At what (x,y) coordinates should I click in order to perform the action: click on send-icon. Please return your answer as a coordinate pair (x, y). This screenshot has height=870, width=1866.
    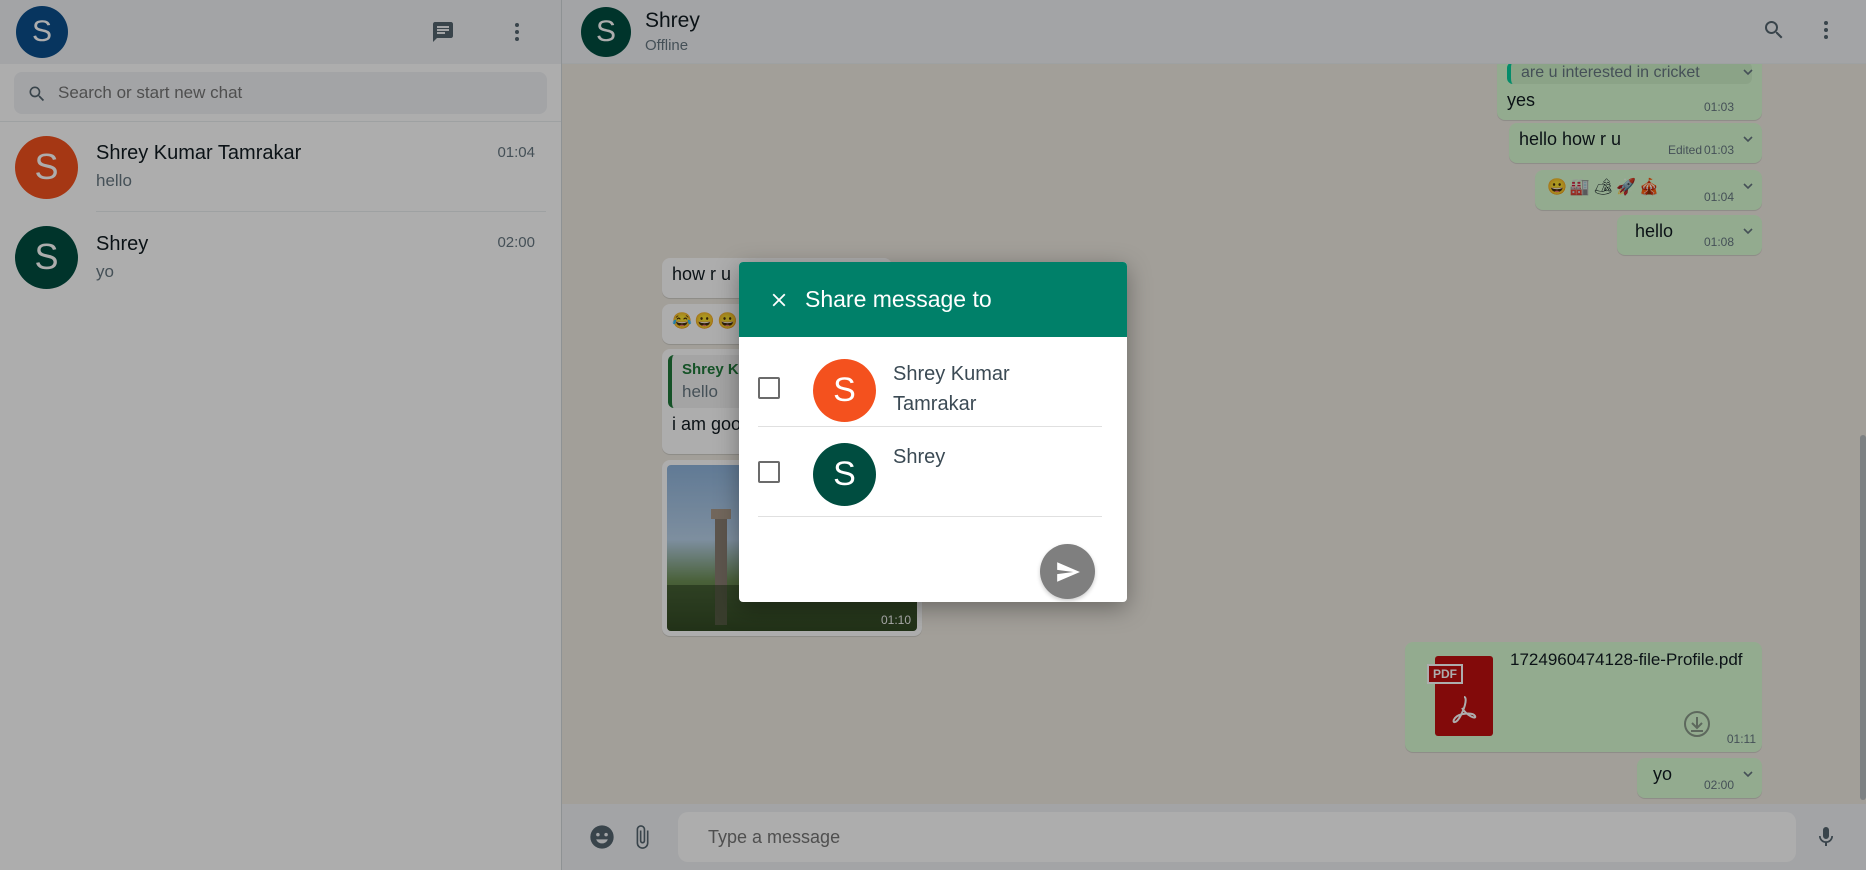
    Looking at the image, I should click on (1068, 571).